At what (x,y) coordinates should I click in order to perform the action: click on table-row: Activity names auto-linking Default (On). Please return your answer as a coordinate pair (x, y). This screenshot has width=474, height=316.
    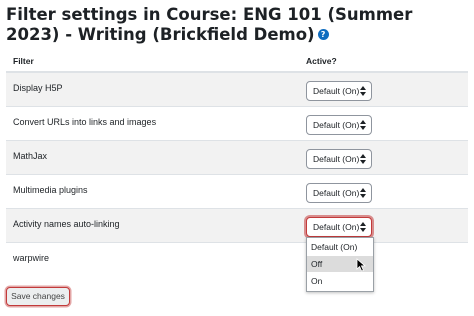
    Looking at the image, I should click on (237, 225).